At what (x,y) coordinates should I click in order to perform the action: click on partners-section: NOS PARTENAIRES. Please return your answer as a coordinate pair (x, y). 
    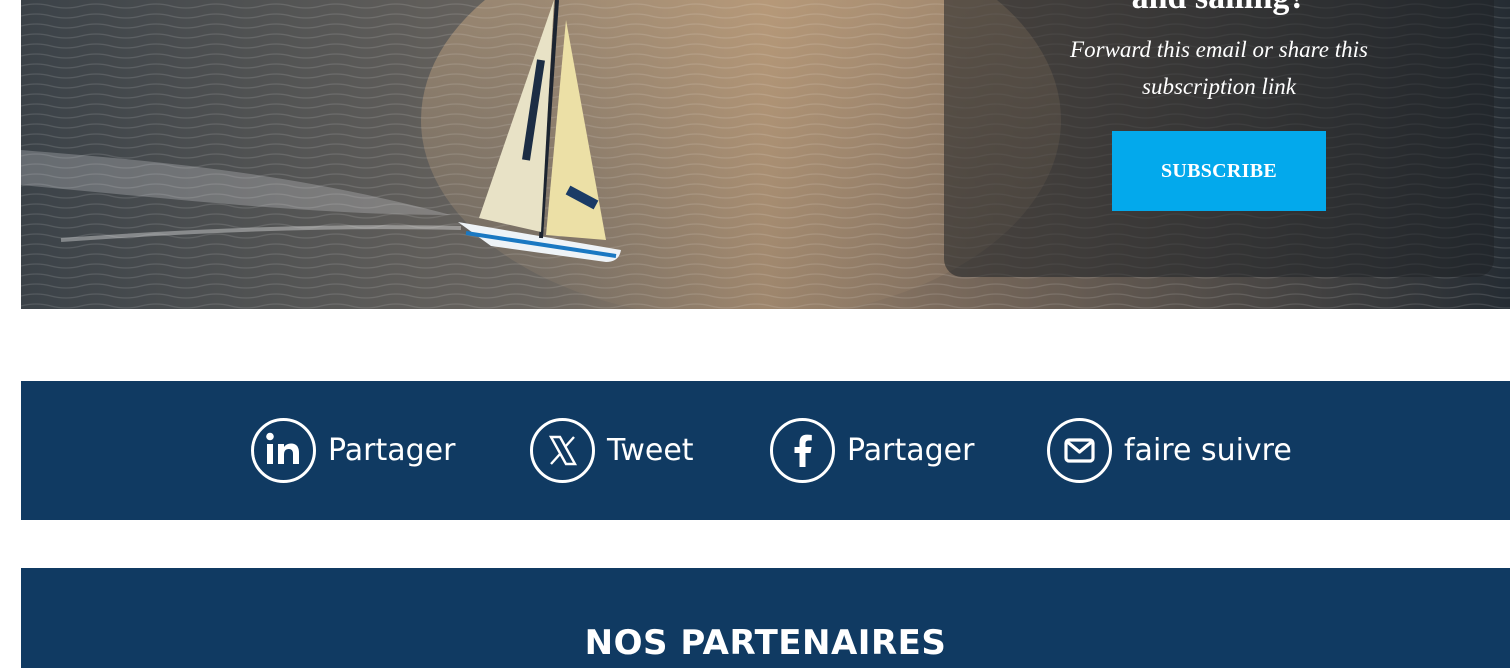
    Looking at the image, I should click on (765, 618).